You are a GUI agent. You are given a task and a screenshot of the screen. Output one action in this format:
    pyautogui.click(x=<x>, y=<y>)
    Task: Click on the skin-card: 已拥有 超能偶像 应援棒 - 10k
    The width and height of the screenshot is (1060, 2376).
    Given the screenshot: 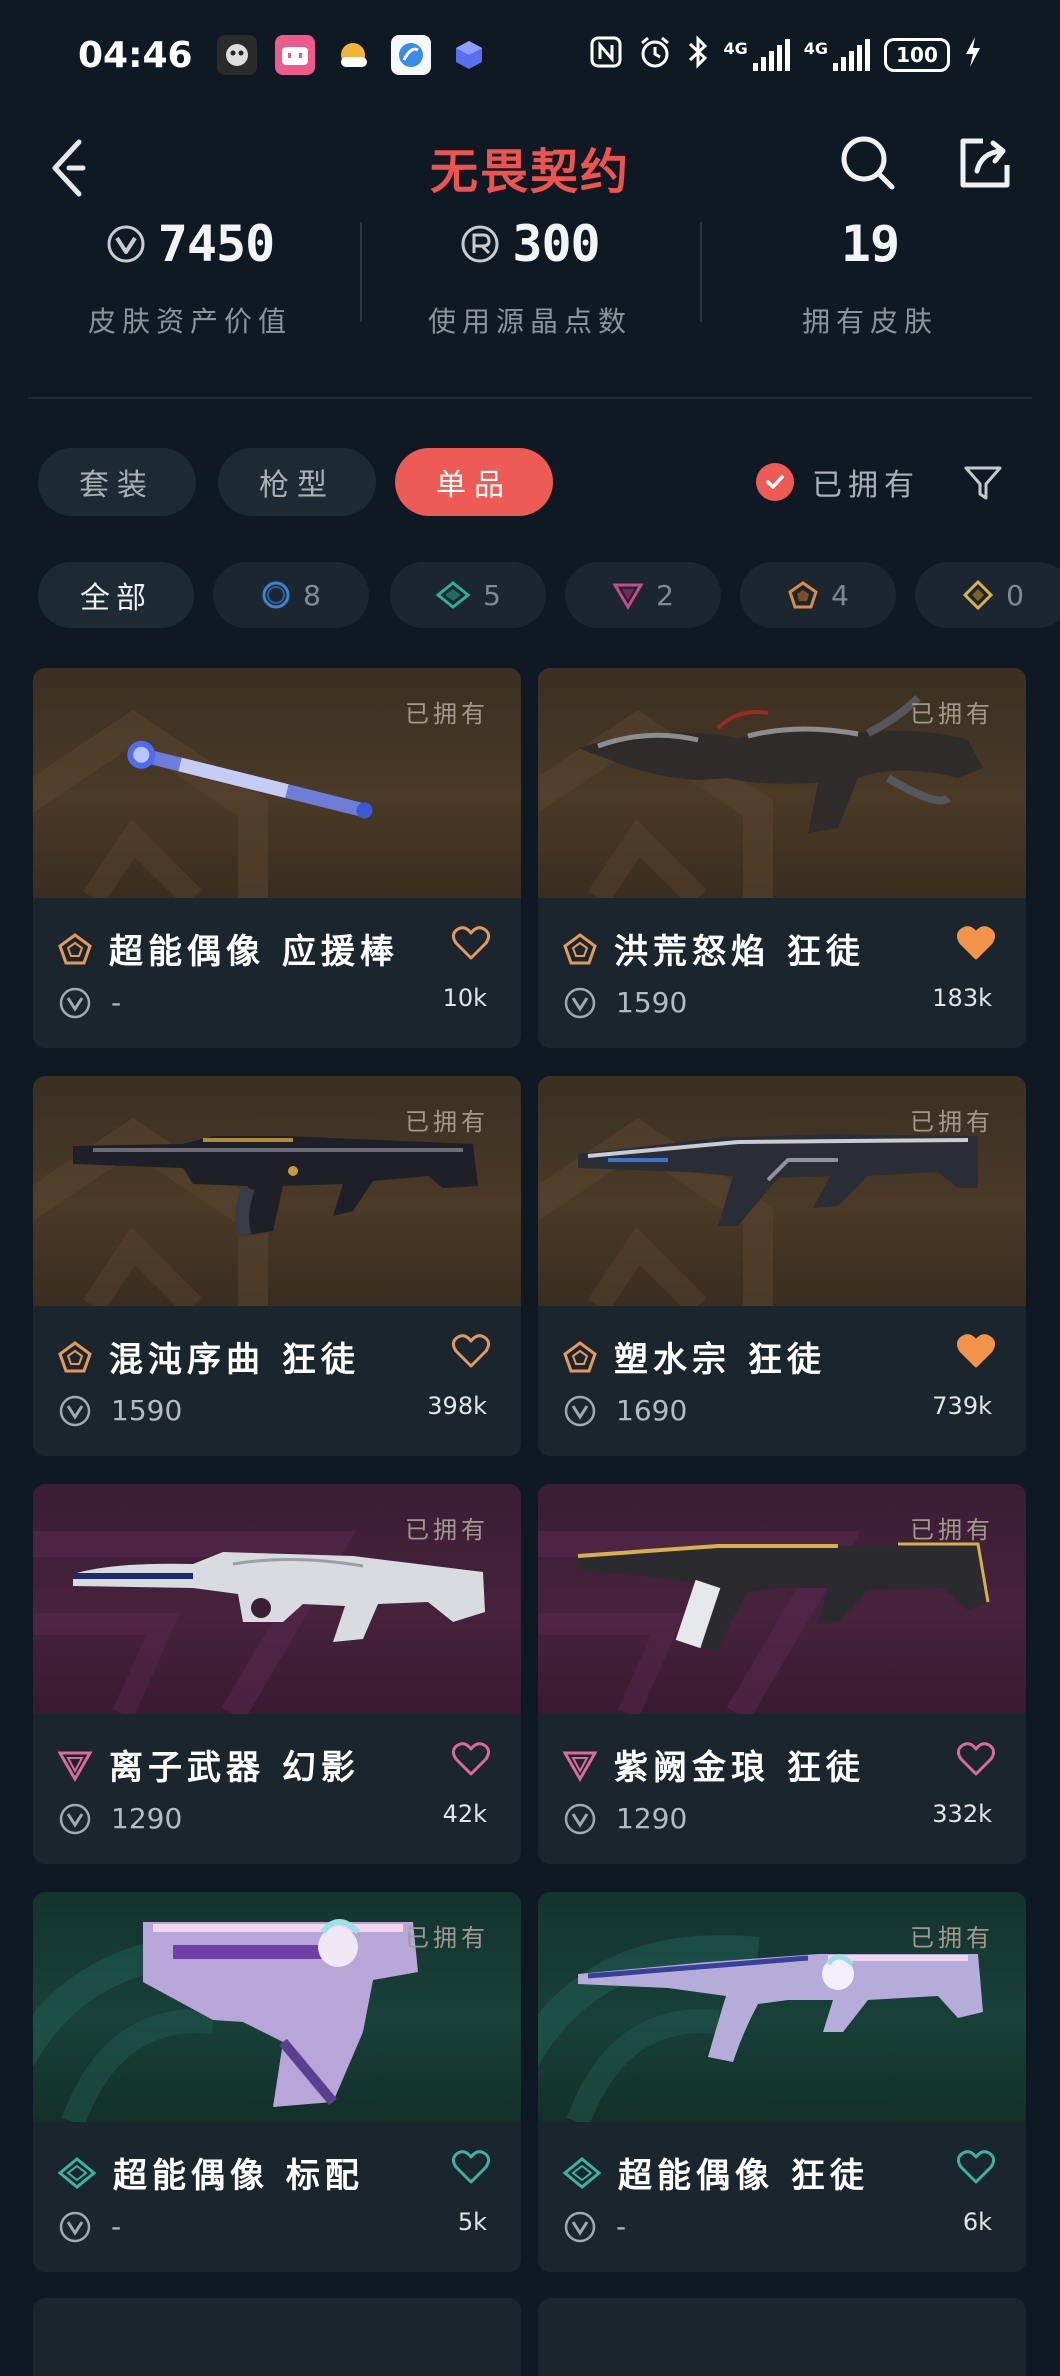 What is the action you would take?
    pyautogui.click(x=277, y=858)
    